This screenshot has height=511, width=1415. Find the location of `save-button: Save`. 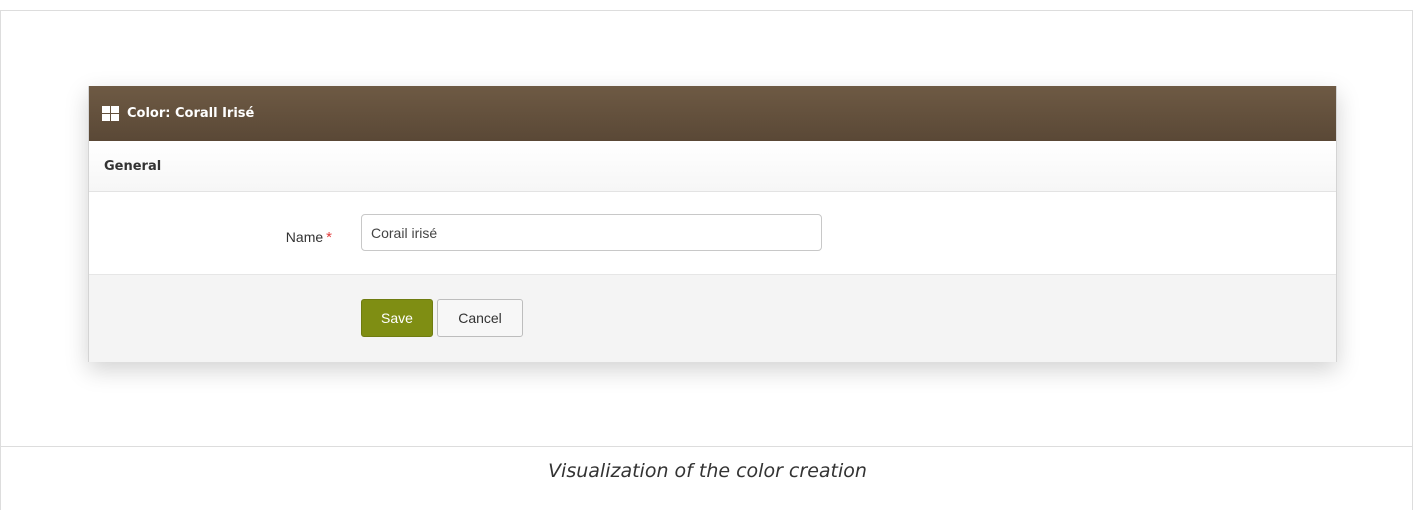

save-button: Save is located at coordinates (397, 318).